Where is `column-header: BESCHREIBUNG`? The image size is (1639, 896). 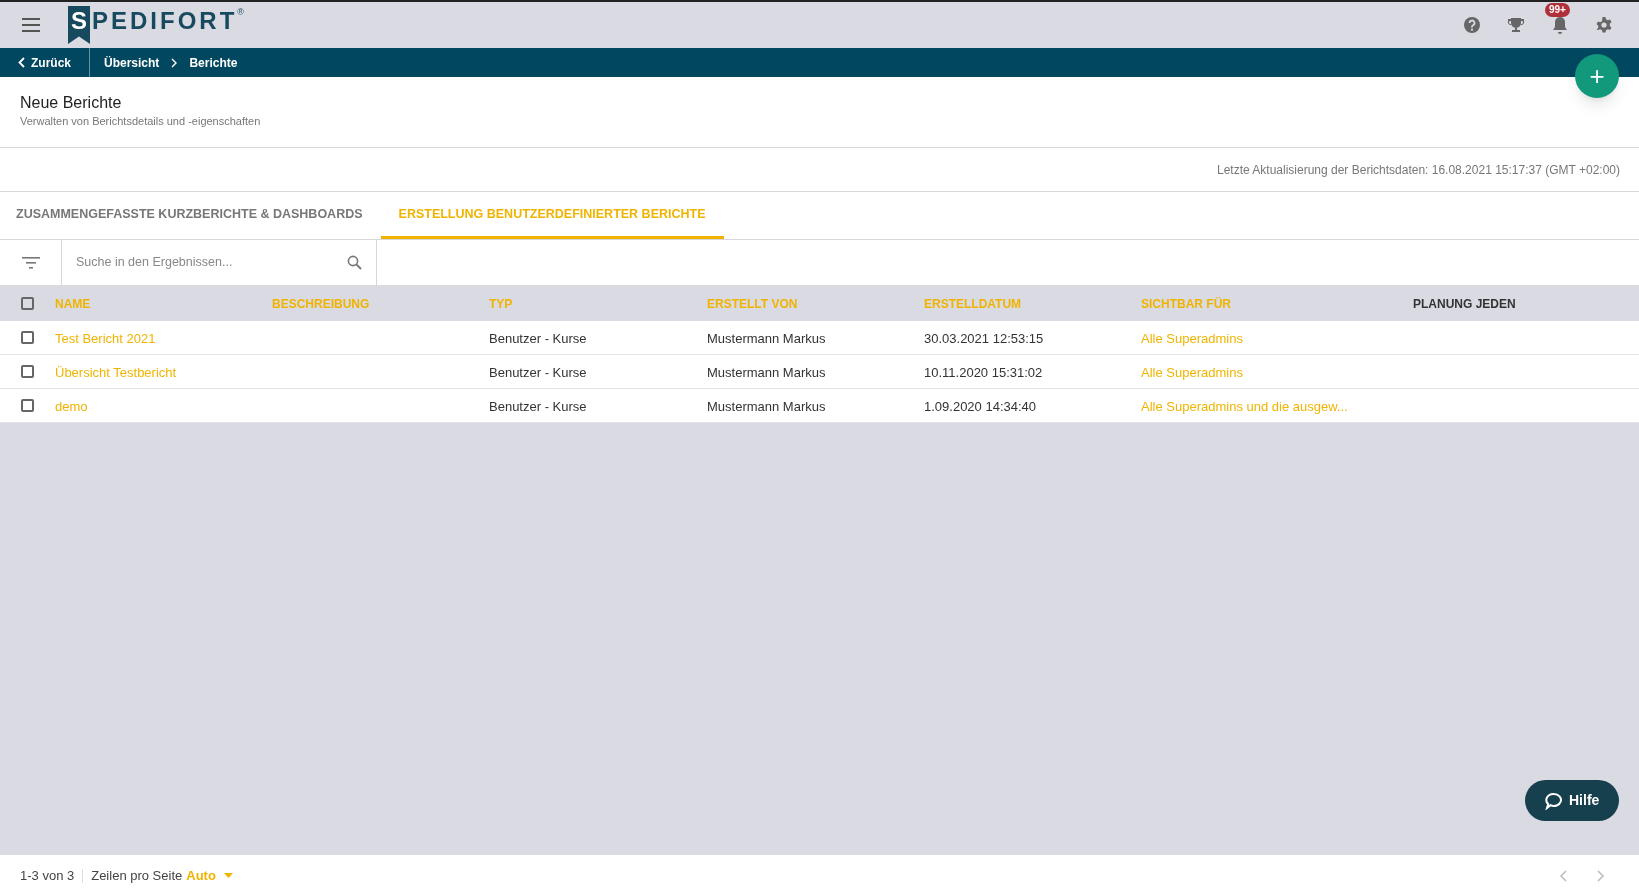 column-header: BESCHREIBUNG is located at coordinates (321, 304).